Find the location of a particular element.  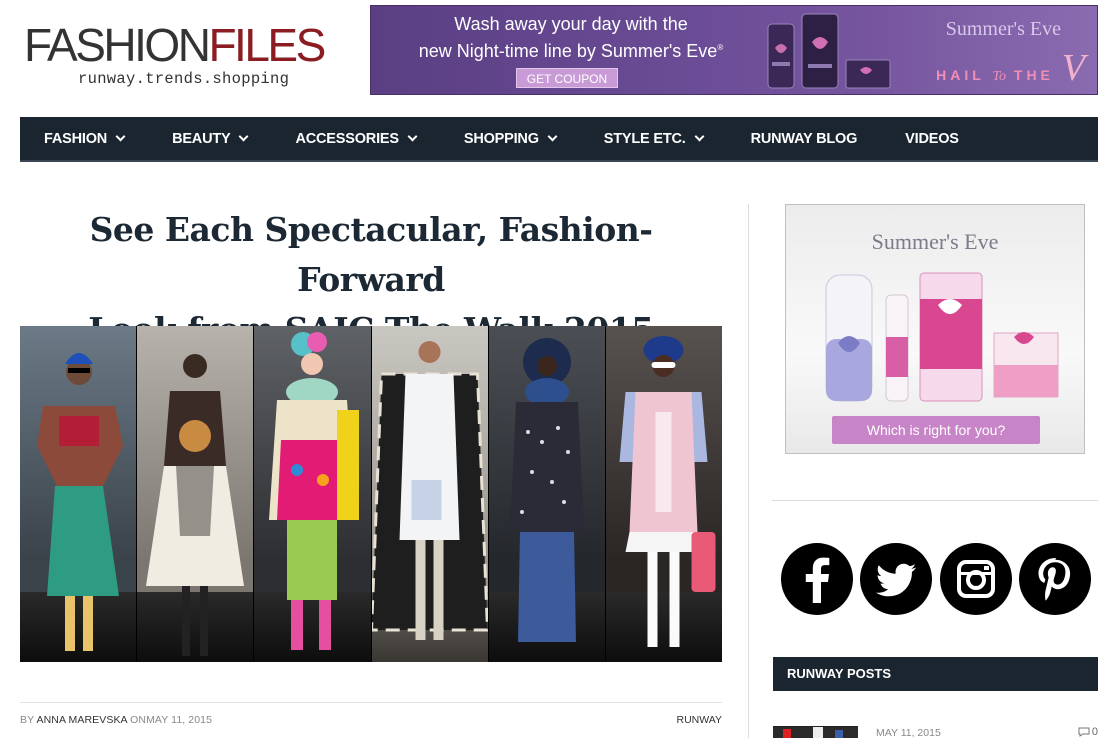

article-byline: BY ANNA MAREVSKA ONMAY 11, 2015 is located at coordinates (116, 720).